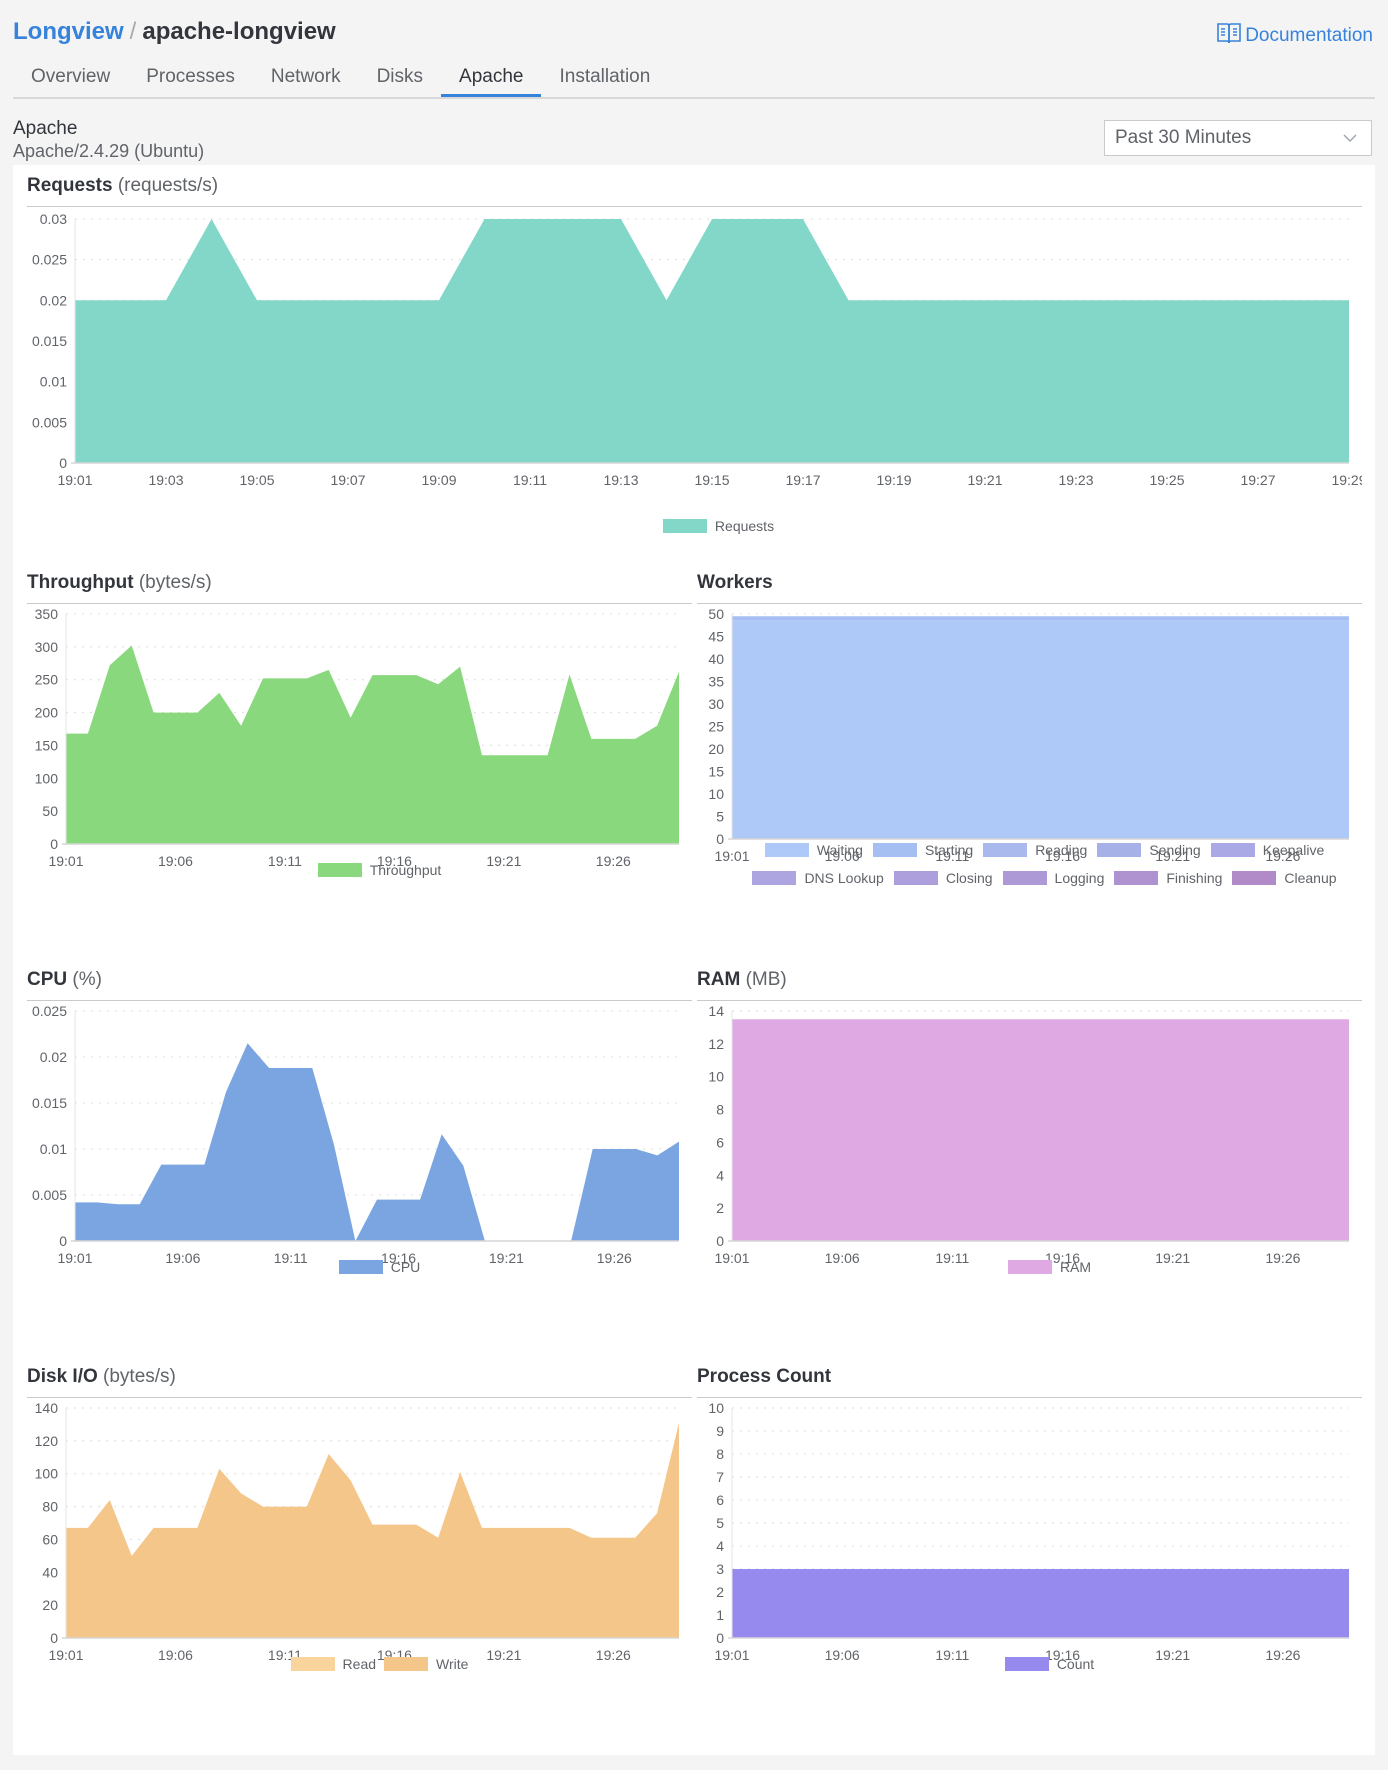 The image size is (1388, 1770). Describe the element at coordinates (716, 727) in the screenshot. I see `y-tick-label: 25` at that location.